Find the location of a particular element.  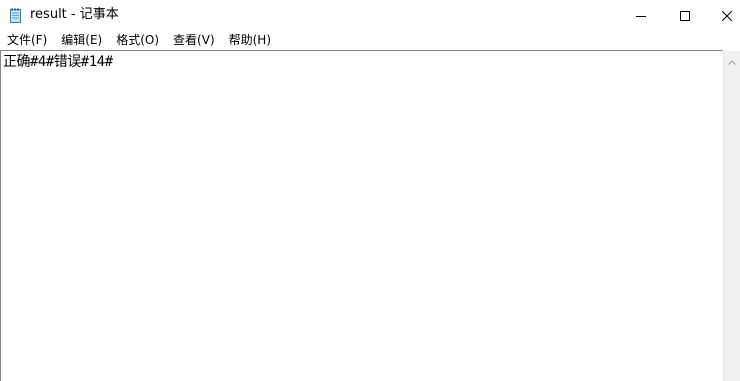

maximize-icon is located at coordinates (685, 15).